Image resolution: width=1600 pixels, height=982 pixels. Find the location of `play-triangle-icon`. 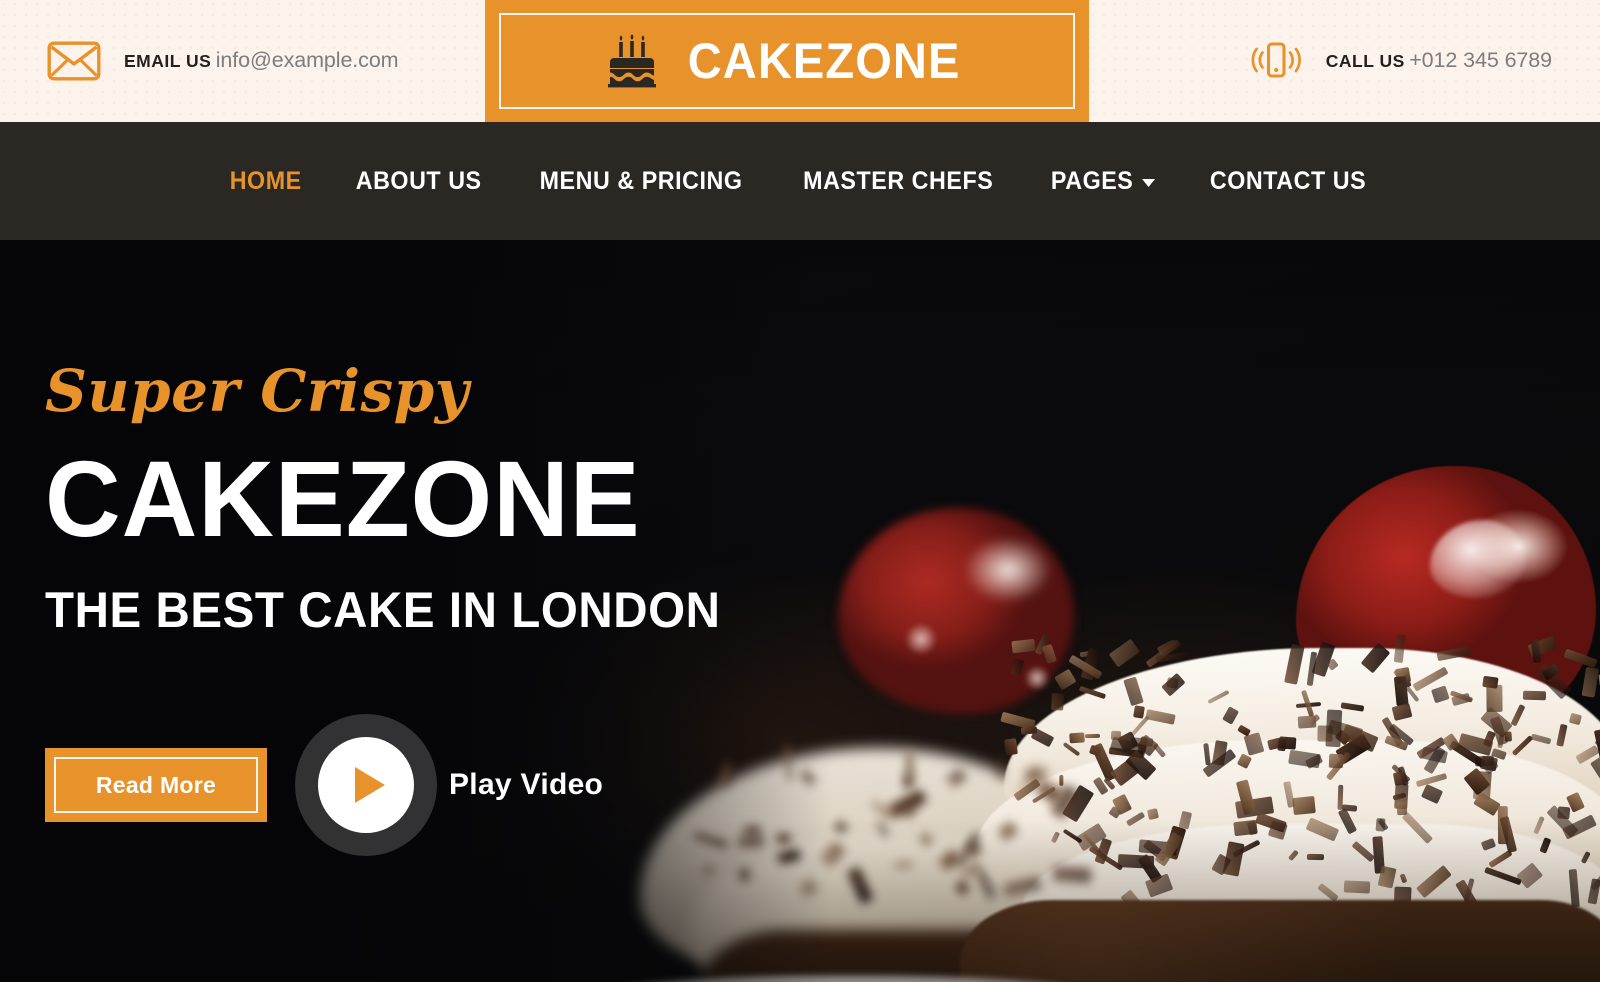

play-triangle-icon is located at coordinates (370, 785).